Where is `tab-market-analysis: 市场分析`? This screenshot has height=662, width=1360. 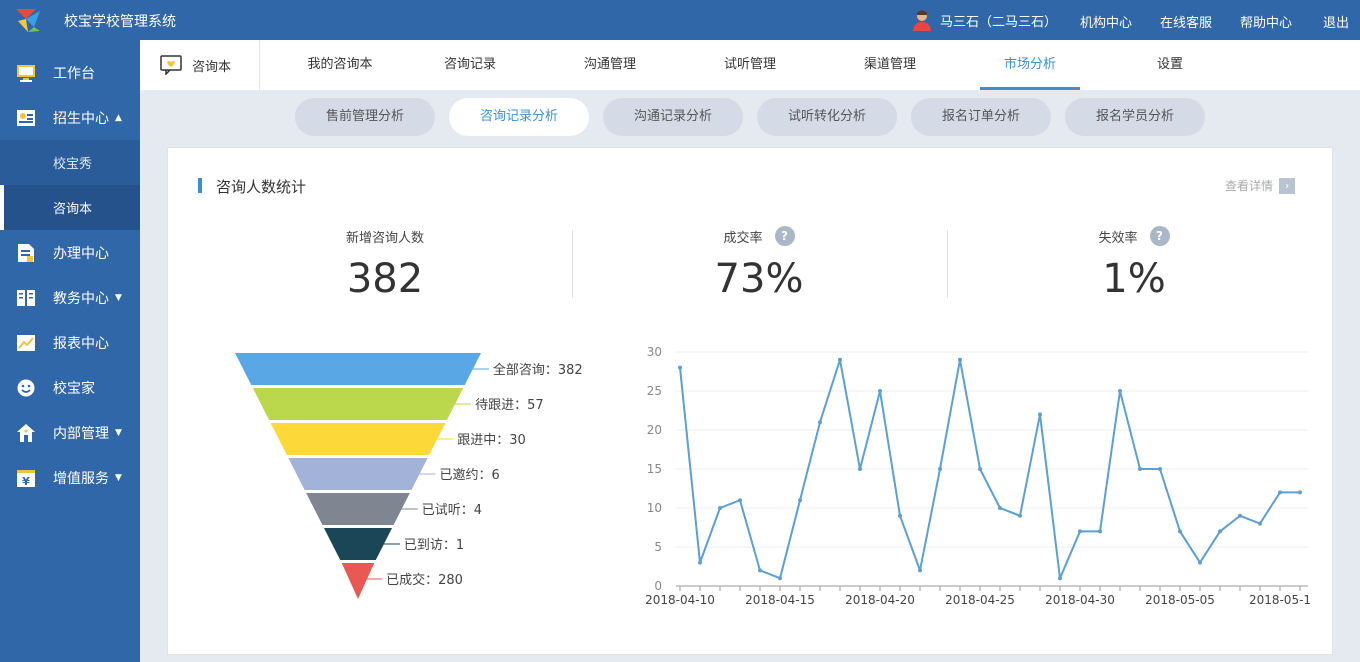 tab-market-analysis: 市场分析 is located at coordinates (1030, 65).